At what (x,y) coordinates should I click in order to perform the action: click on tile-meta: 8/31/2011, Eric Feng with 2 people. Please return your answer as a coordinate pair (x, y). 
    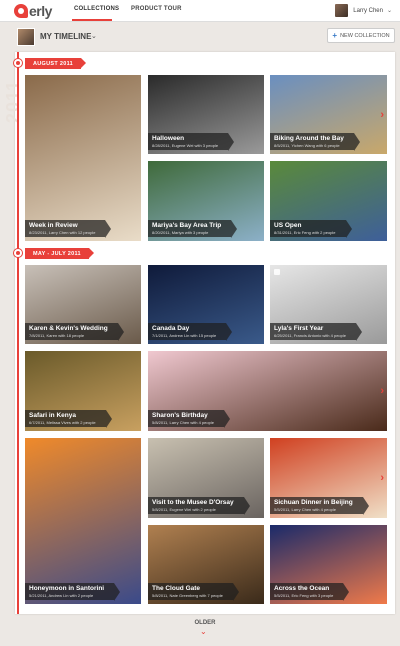
    Looking at the image, I should click on (305, 232).